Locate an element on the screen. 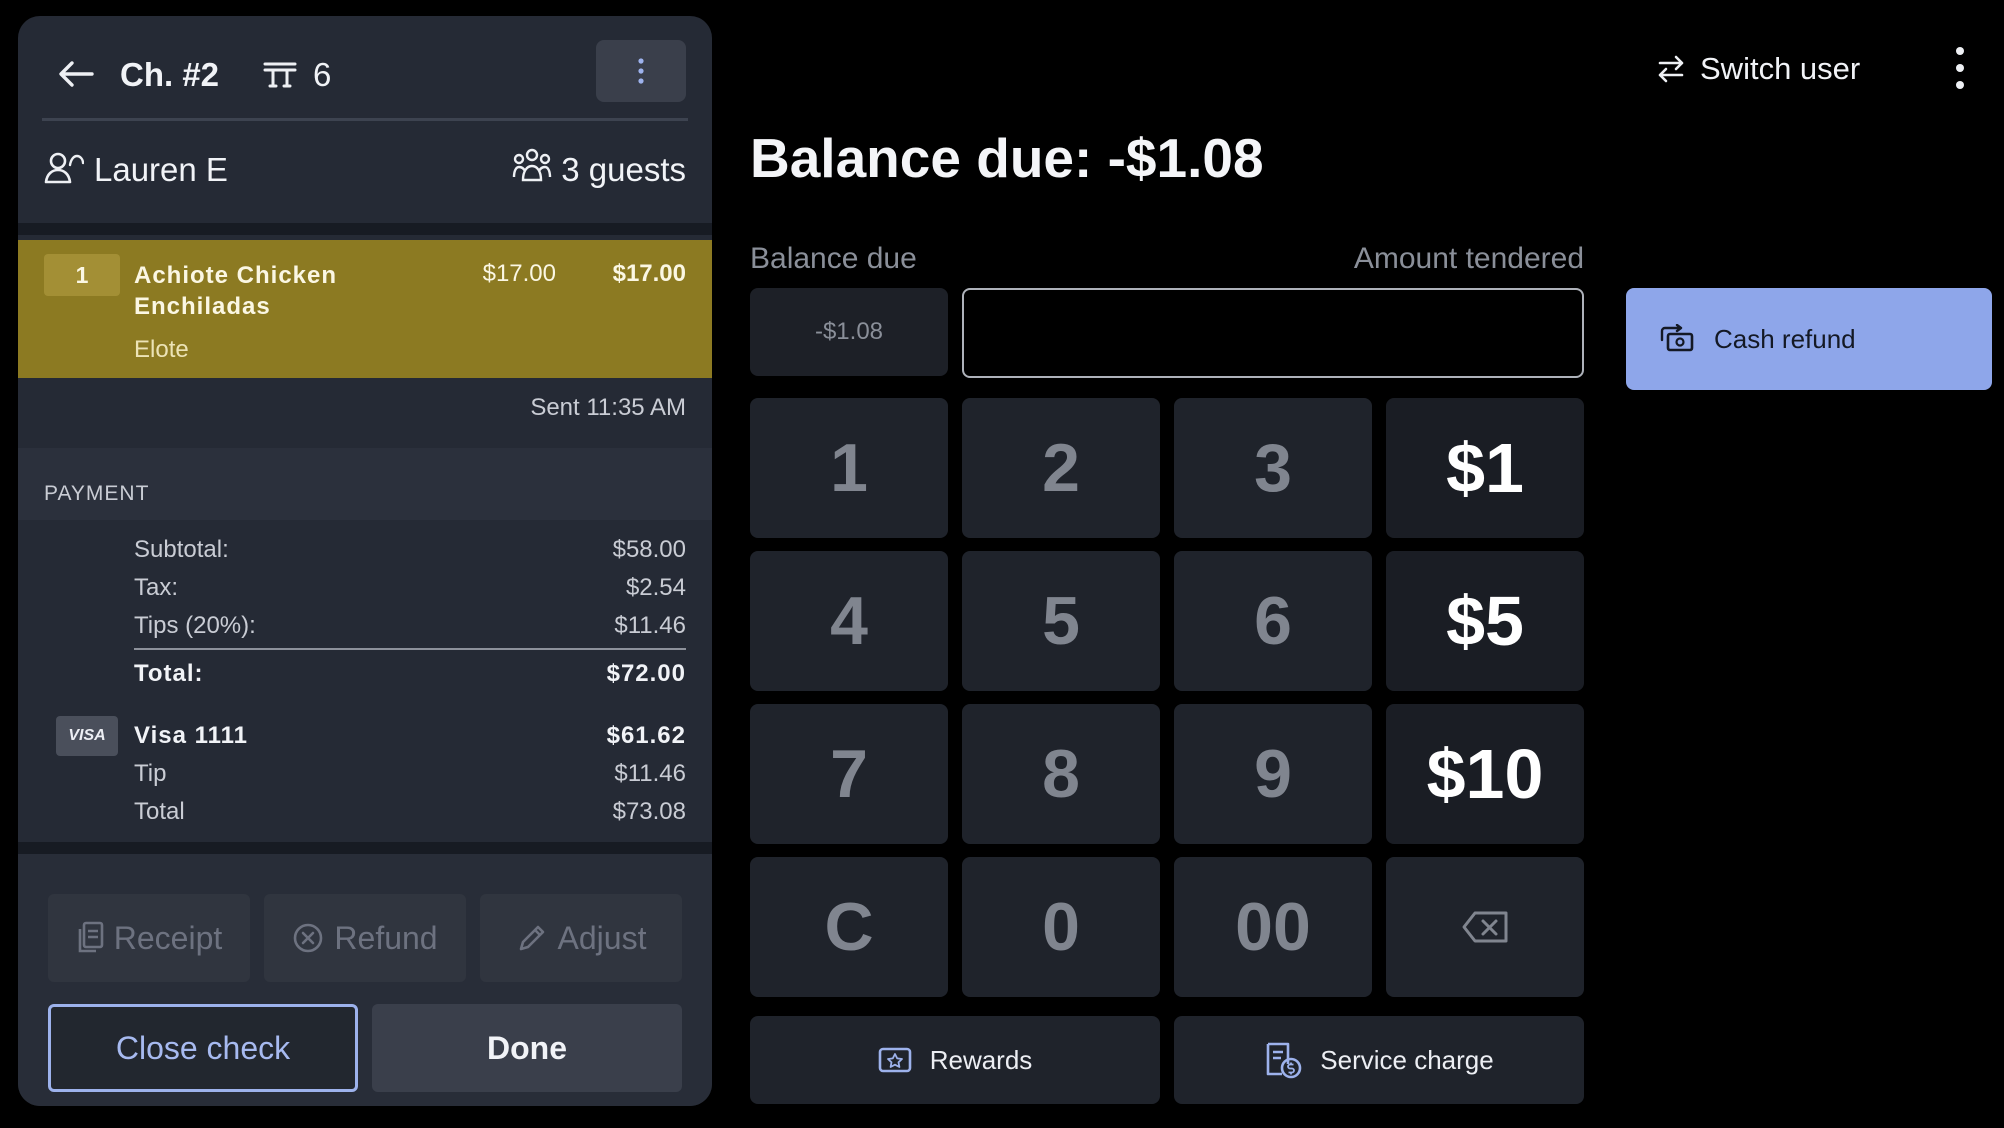 Image resolution: width=2004 pixels, height=1128 pixels. cash-5-button: $5 is located at coordinates (1485, 621).